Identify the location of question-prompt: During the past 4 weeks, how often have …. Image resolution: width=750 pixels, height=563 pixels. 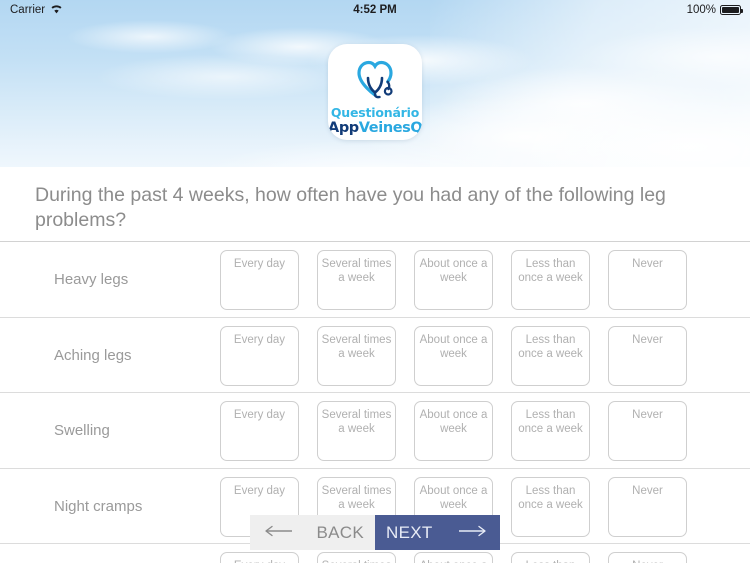
(350, 207).